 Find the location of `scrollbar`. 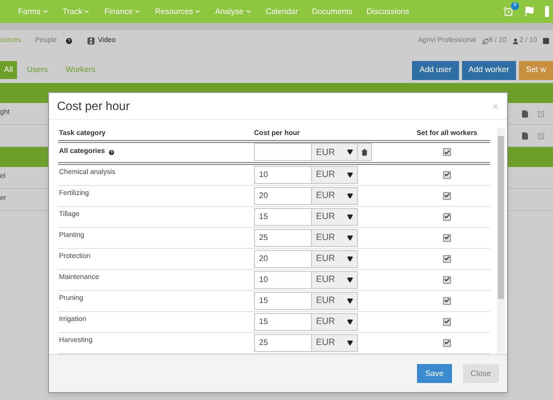

scrollbar is located at coordinates (501, 241).